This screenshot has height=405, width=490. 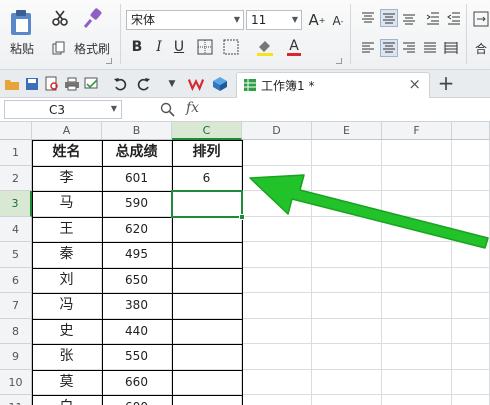 I want to click on table-cell: 张, so click(x=67, y=357).